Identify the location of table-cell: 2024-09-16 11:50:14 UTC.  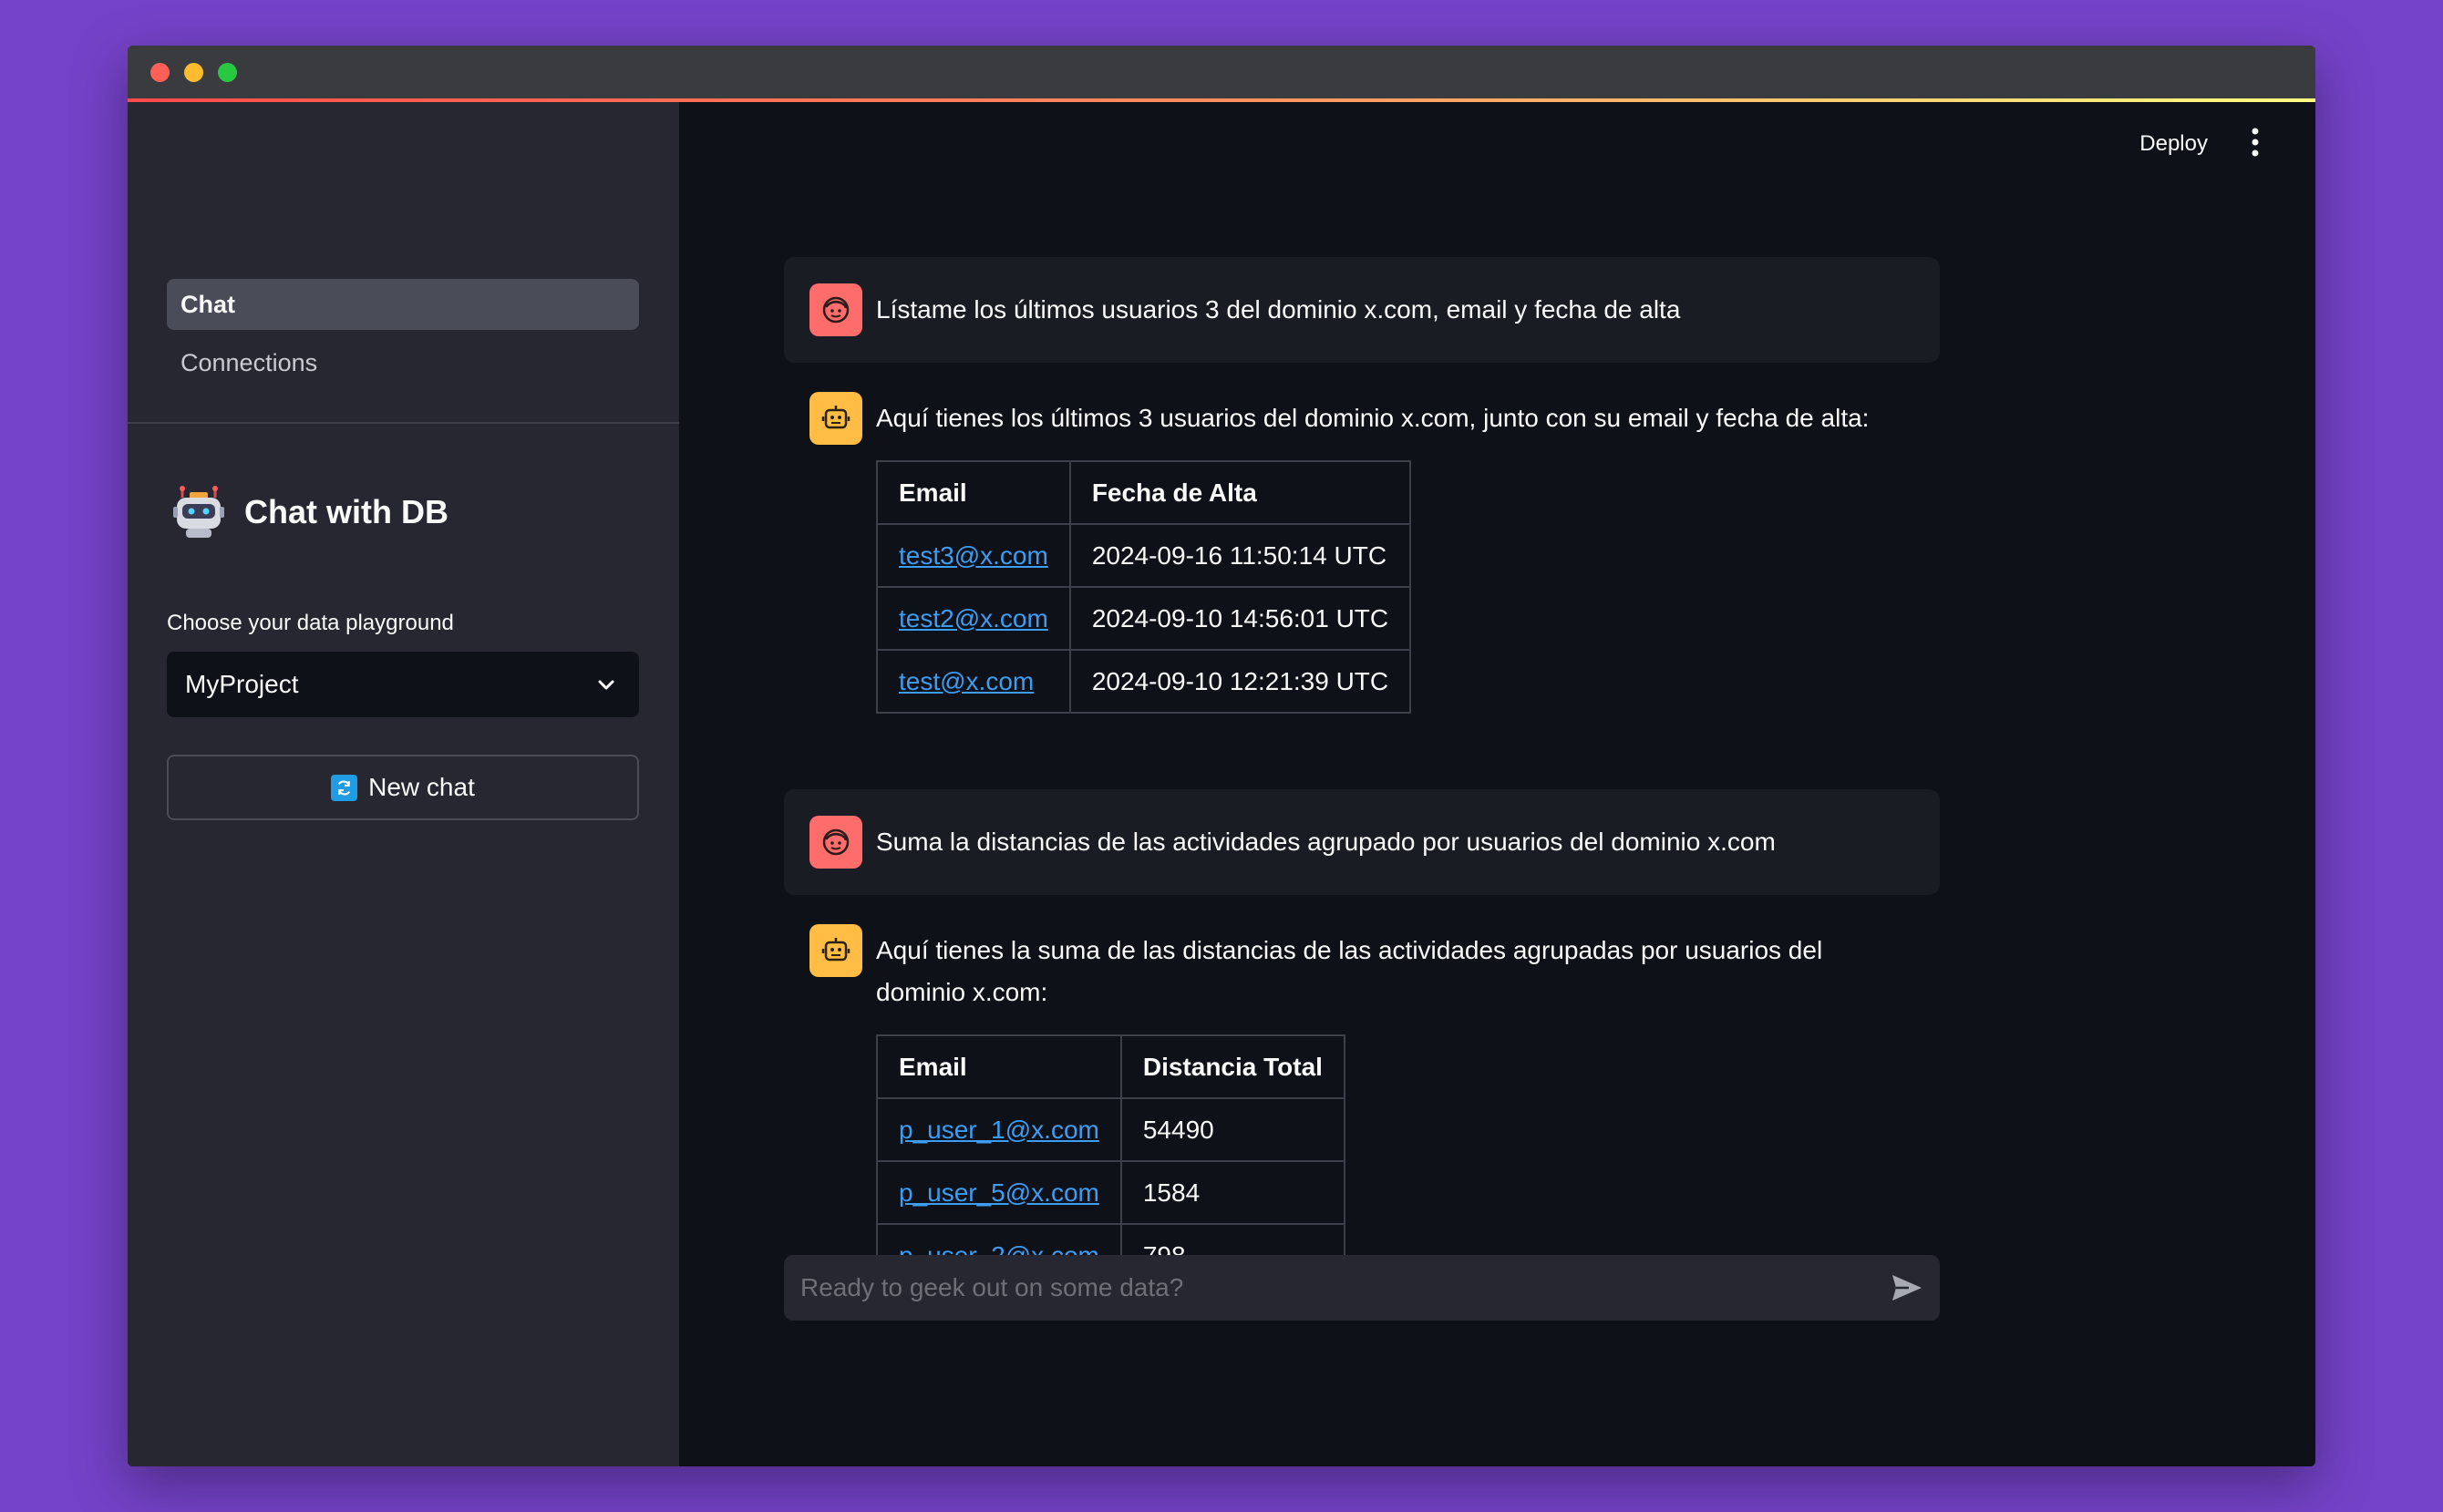
(1240, 555).